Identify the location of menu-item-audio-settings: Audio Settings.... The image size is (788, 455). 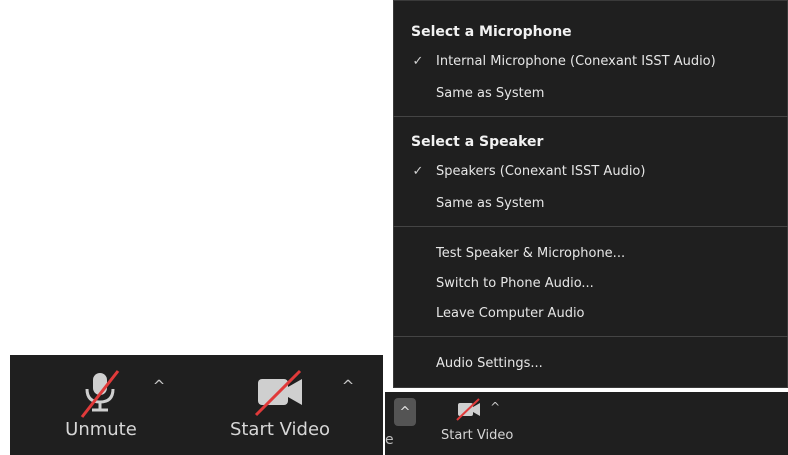
(590, 363).